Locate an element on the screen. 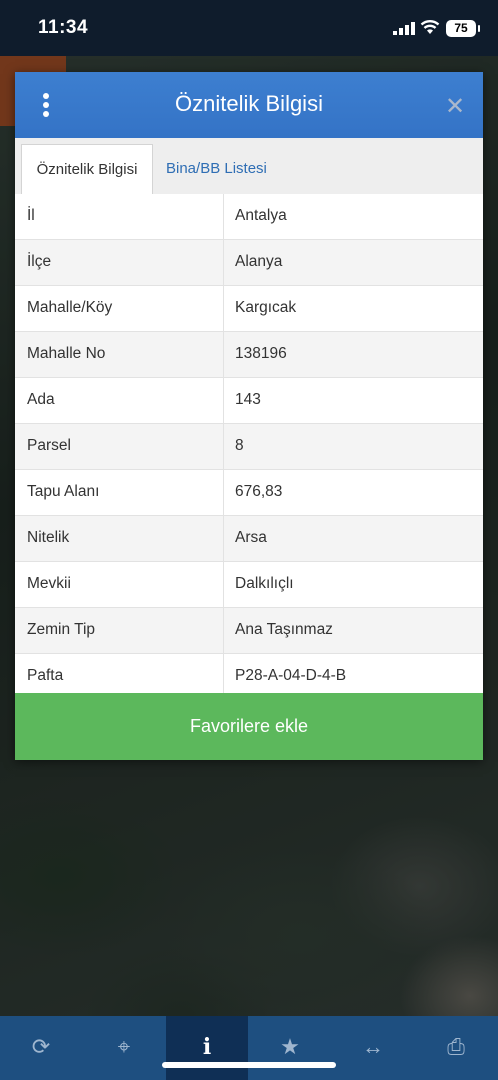 The width and height of the screenshot is (498, 1080). status-bar: 11:34 75 is located at coordinates (249, 28).